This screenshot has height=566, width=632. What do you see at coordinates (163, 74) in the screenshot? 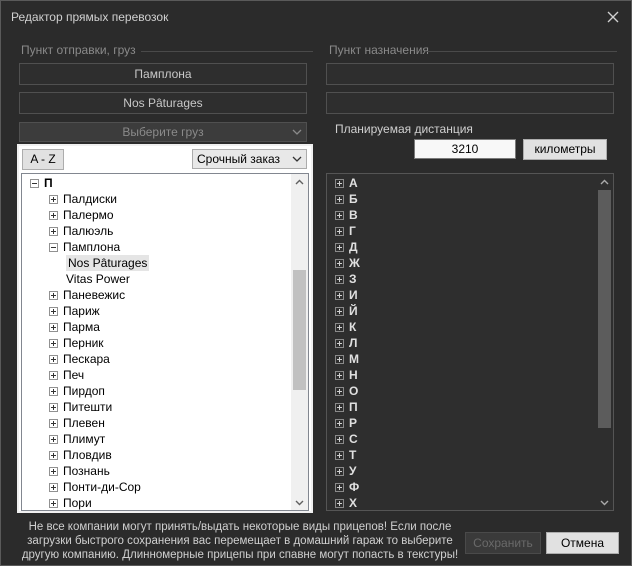
I see `origin-city-field: Памплона` at bounding box center [163, 74].